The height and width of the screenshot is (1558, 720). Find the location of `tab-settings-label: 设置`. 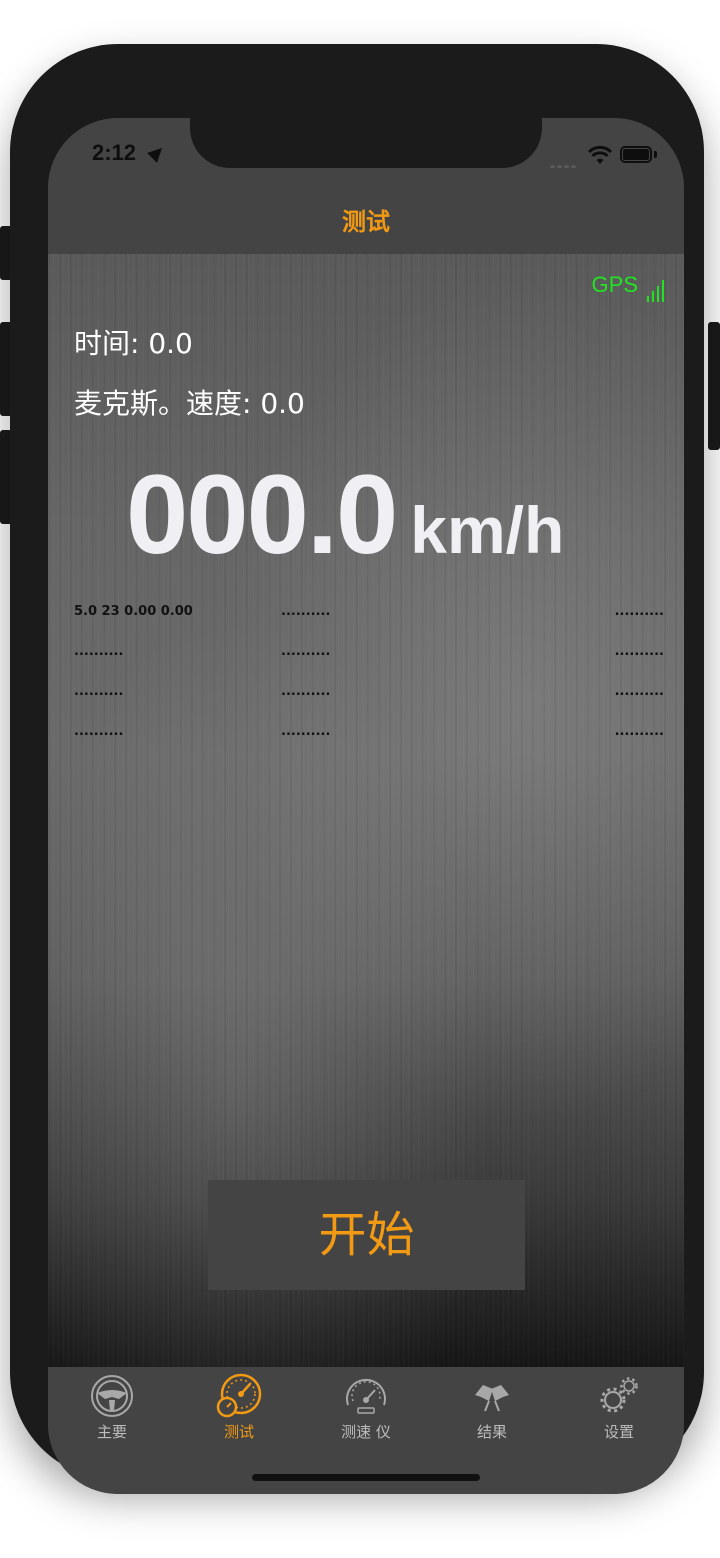

tab-settings-label: 设置 is located at coordinates (618, 1432).